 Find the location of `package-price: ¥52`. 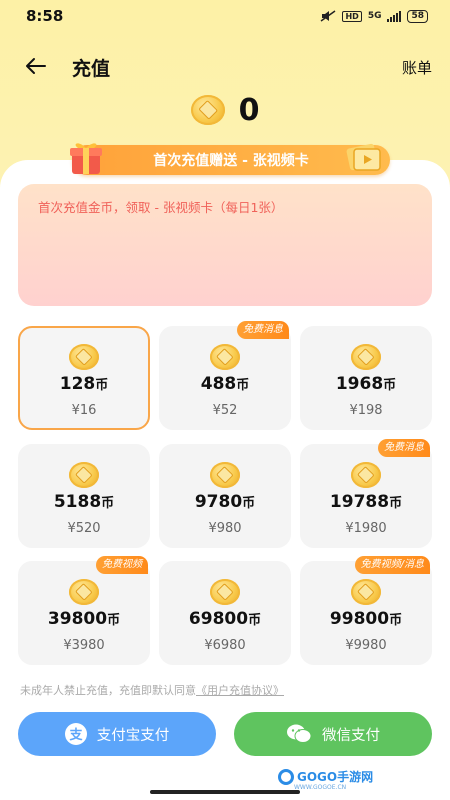

package-price: ¥52 is located at coordinates (225, 410).